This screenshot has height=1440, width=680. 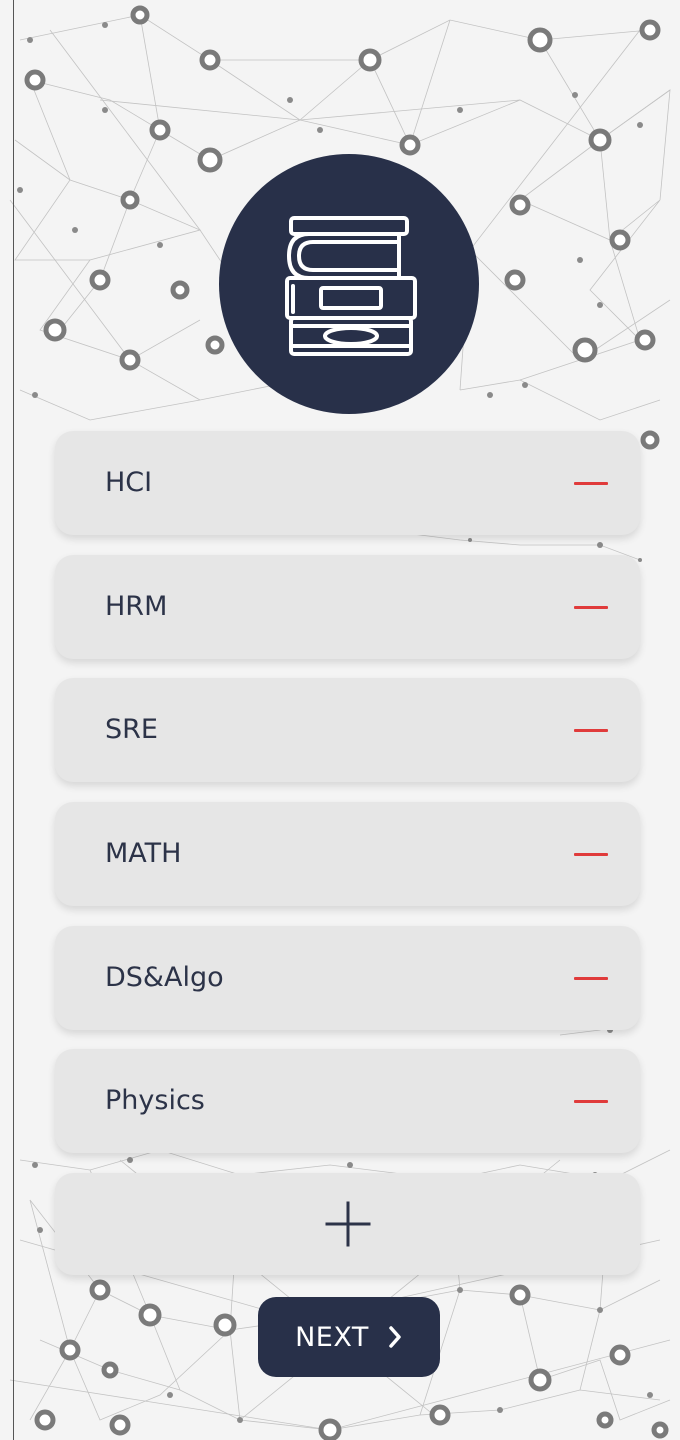 What do you see at coordinates (395, 1337) in the screenshot?
I see `chevron-right-icon` at bounding box center [395, 1337].